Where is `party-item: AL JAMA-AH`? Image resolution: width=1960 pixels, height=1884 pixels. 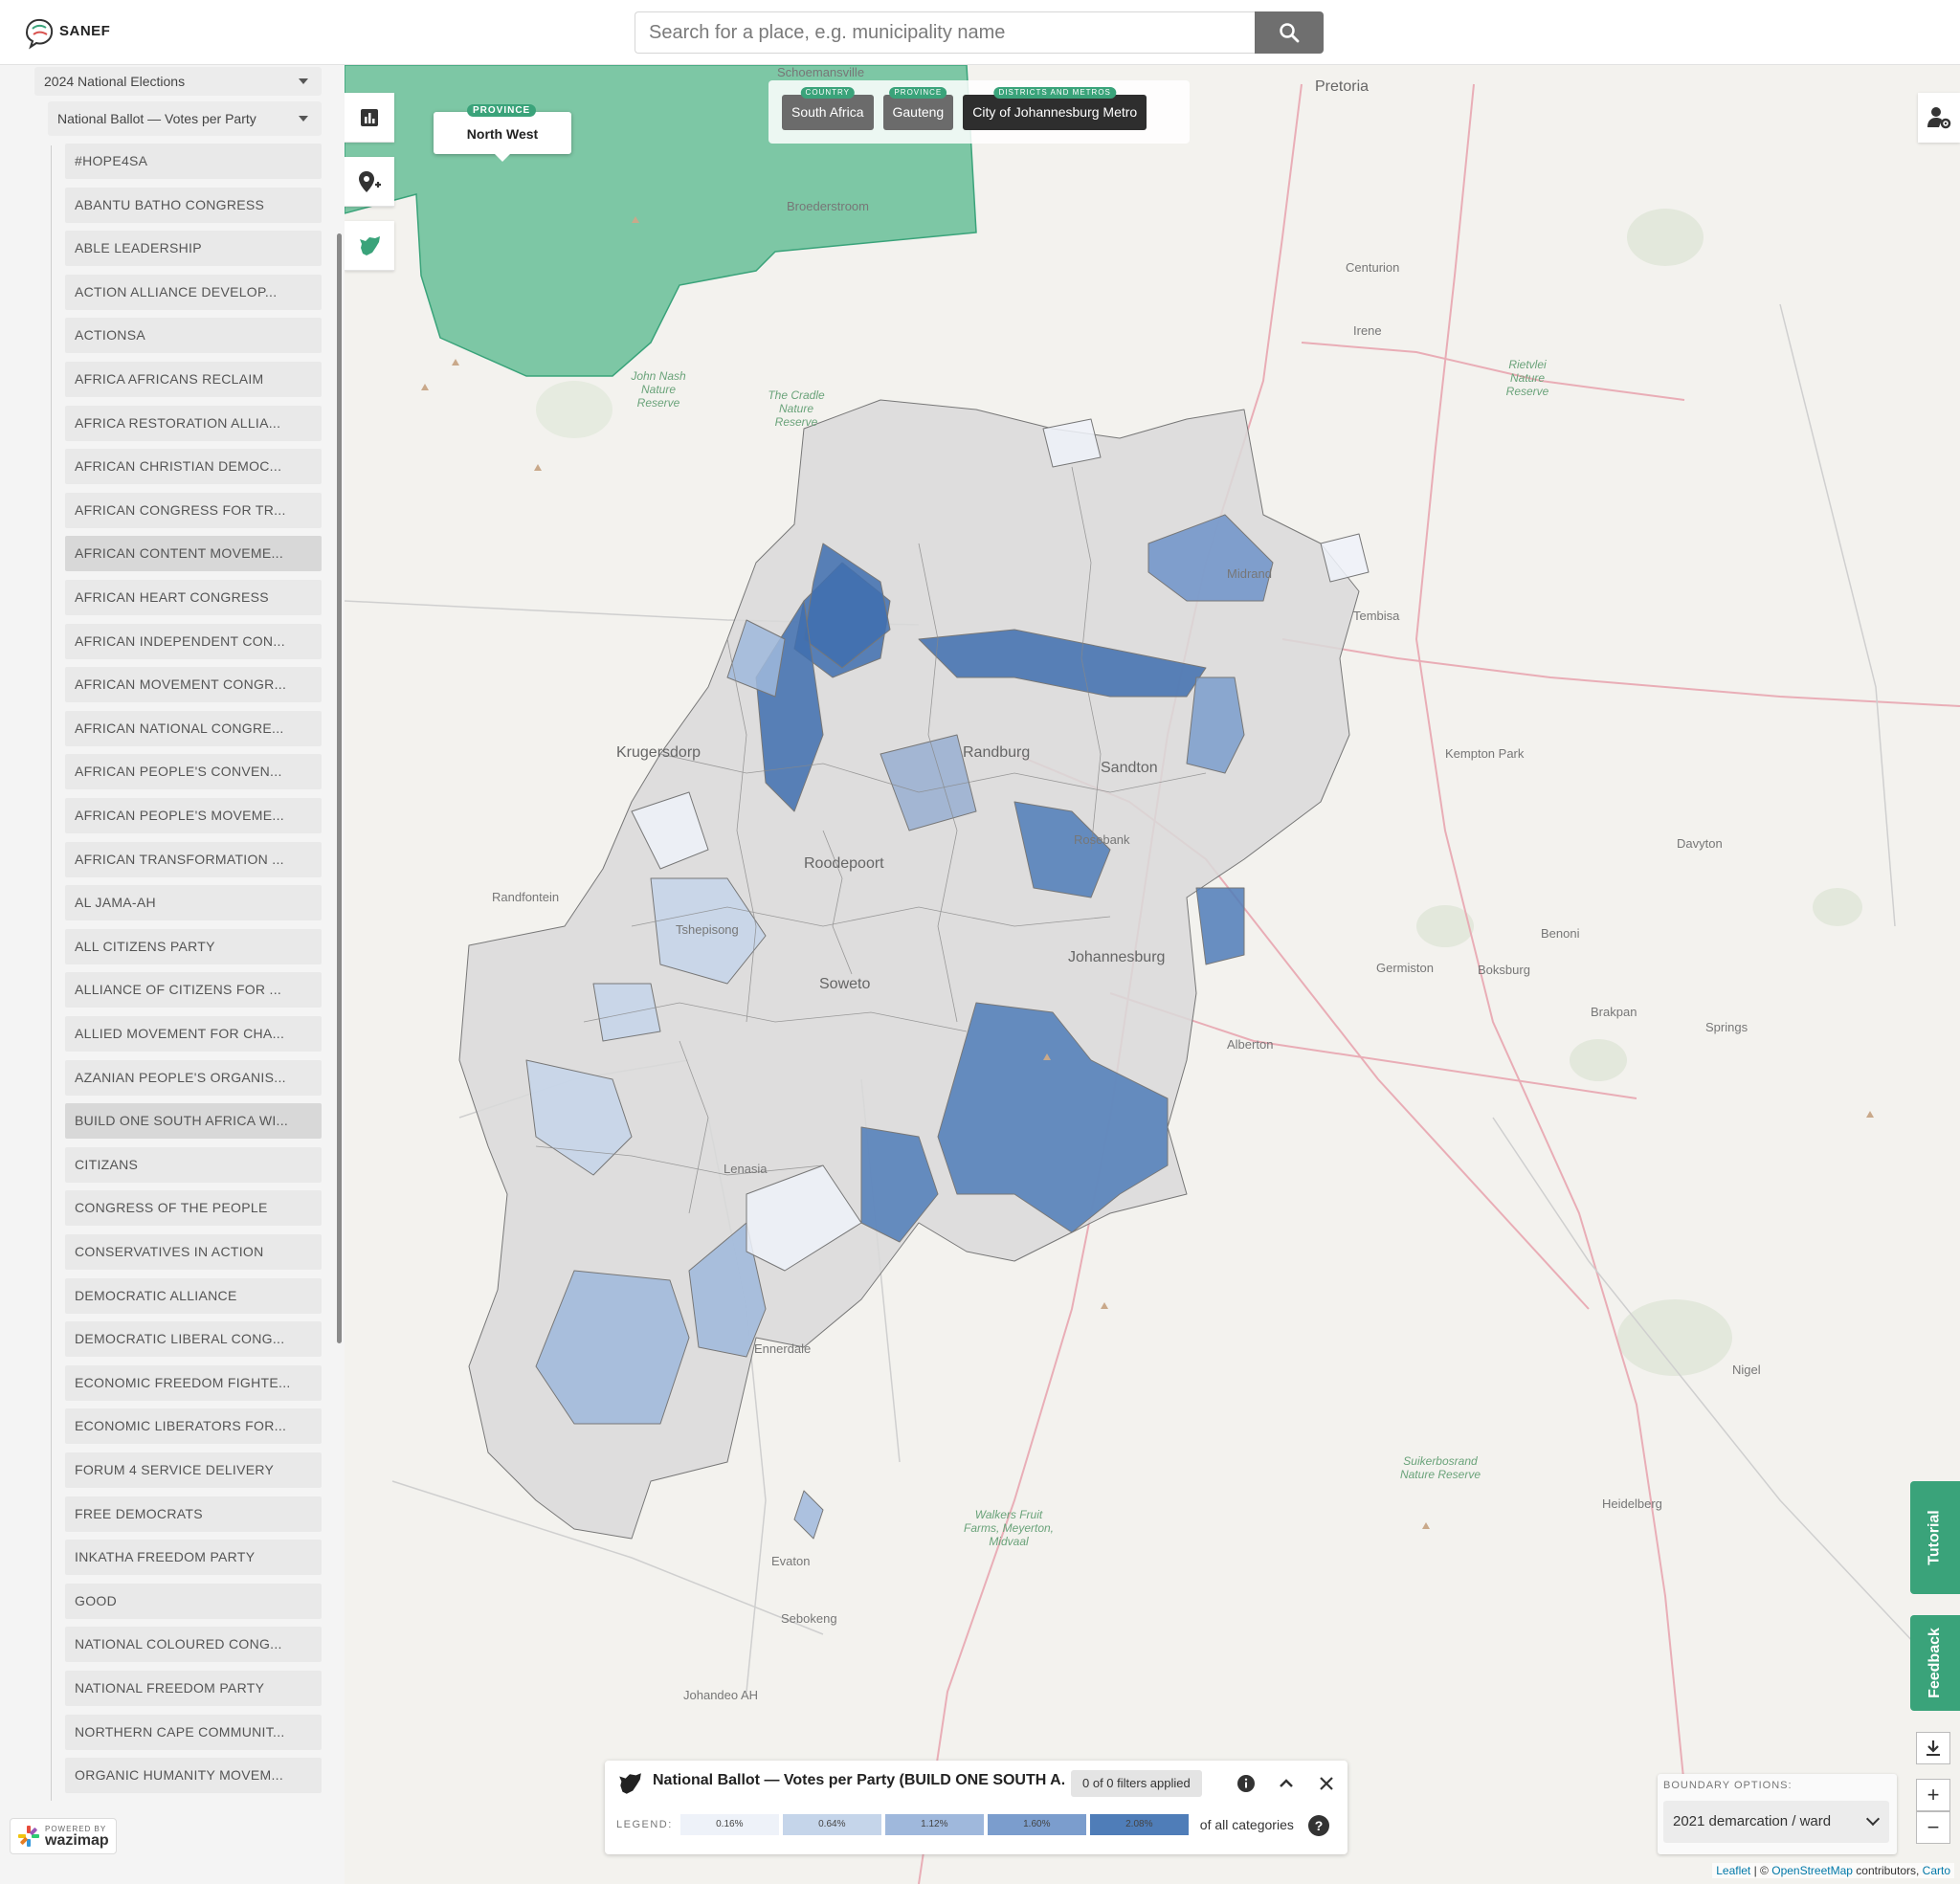 party-item: AL JAMA-AH is located at coordinates (193, 903).